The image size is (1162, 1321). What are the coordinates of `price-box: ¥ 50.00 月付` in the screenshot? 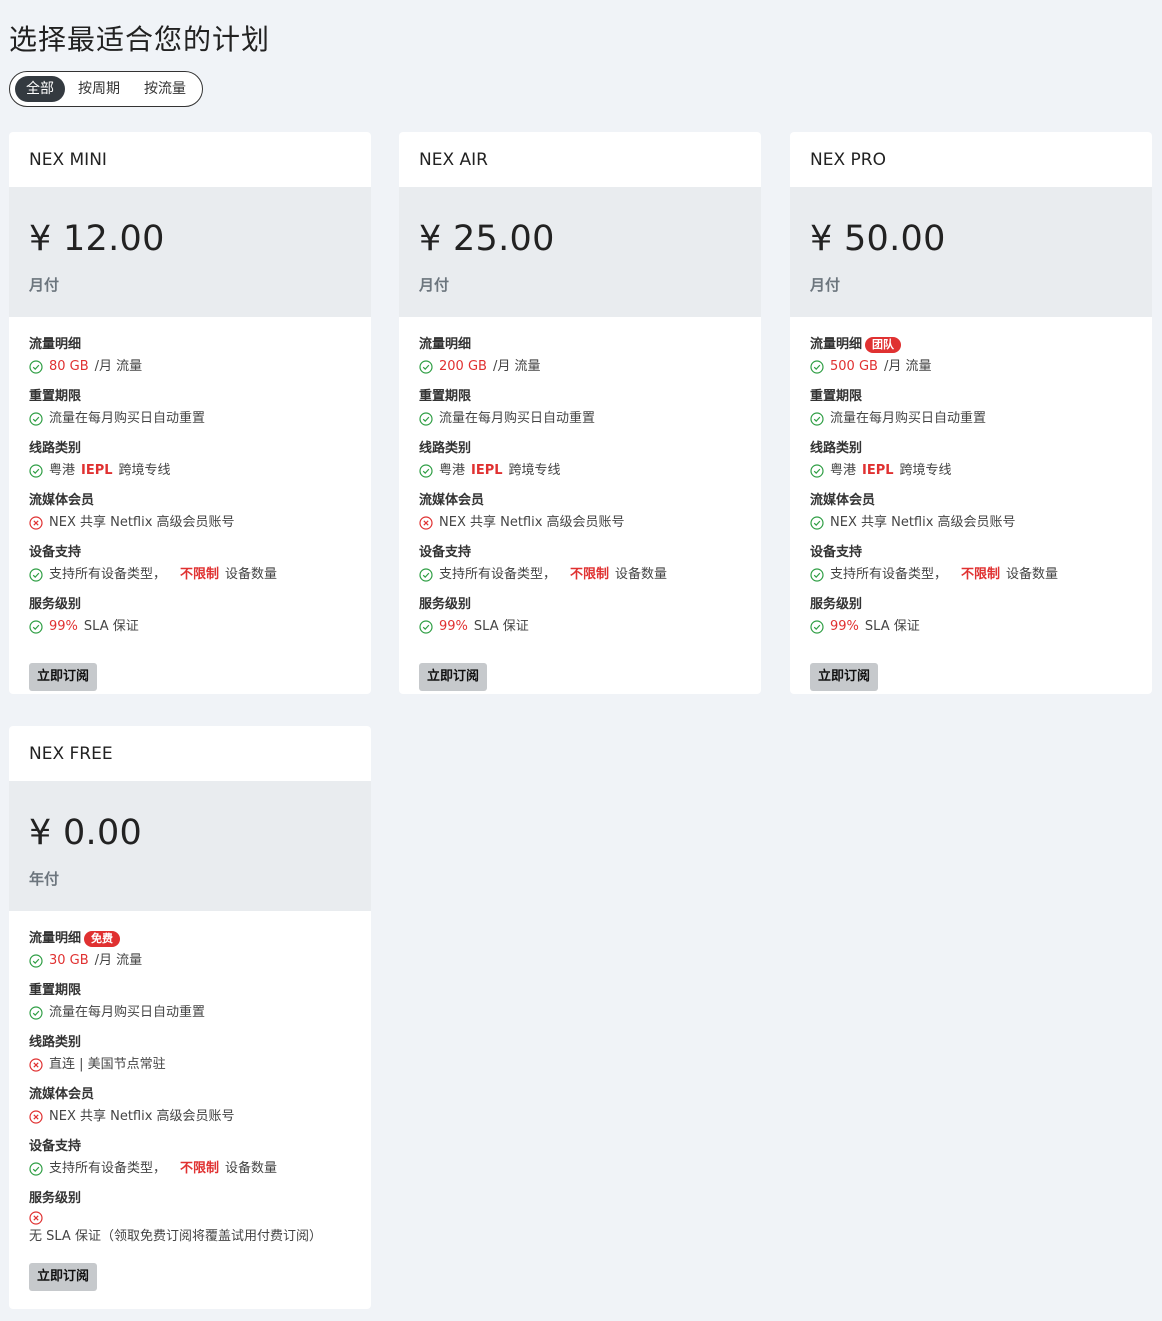 It's located at (971, 252).